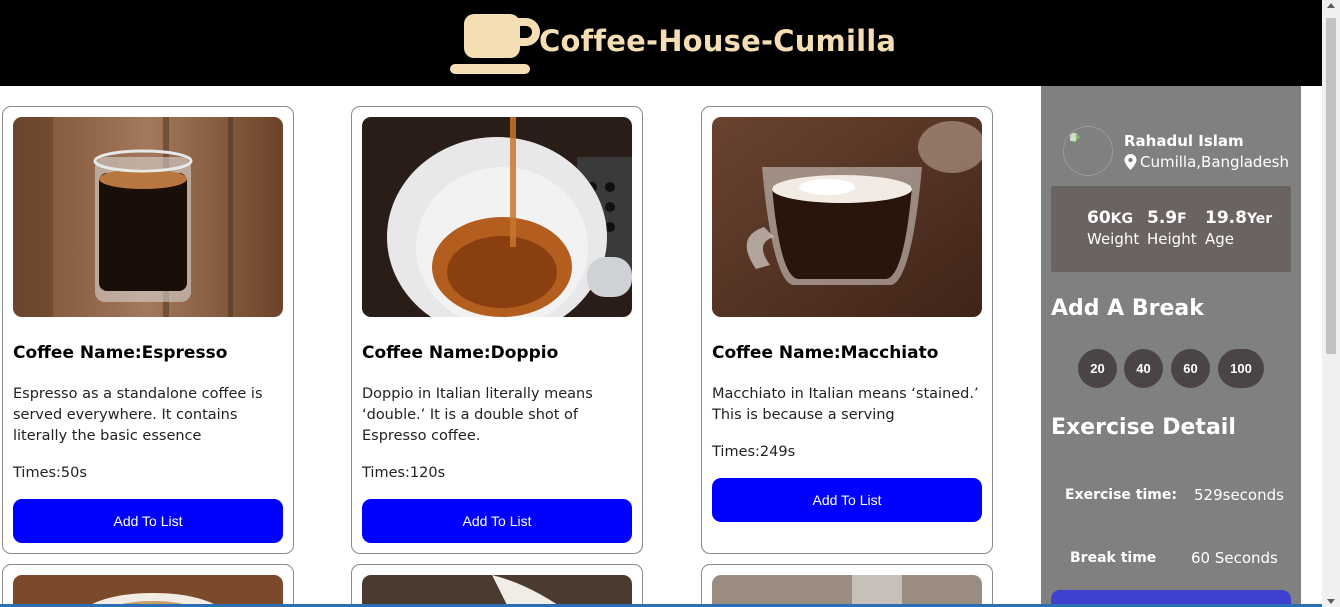 The image size is (1340, 607). What do you see at coordinates (495, 44) in the screenshot?
I see `coffee-cup-icon` at bounding box center [495, 44].